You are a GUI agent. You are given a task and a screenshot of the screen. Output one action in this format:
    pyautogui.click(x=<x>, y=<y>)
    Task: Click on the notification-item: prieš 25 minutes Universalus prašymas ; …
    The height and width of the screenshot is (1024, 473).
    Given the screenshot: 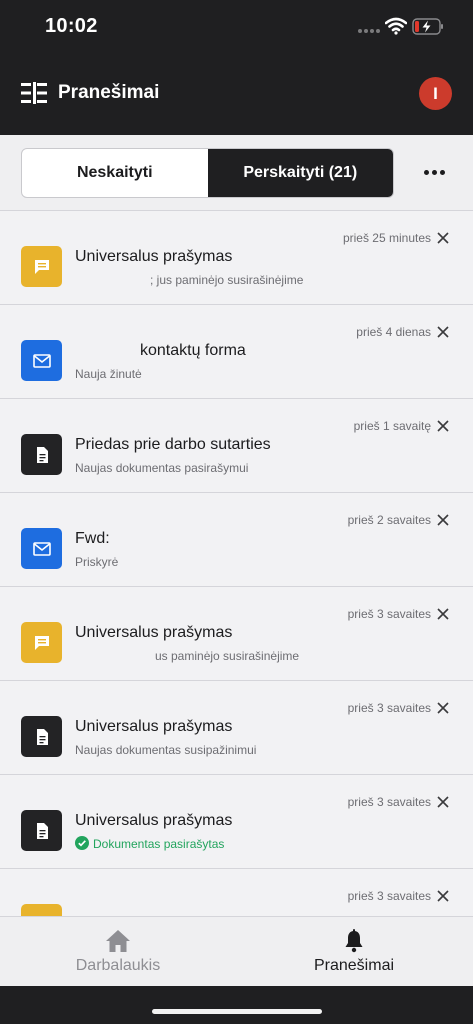 What is the action you would take?
    pyautogui.click(x=236, y=257)
    